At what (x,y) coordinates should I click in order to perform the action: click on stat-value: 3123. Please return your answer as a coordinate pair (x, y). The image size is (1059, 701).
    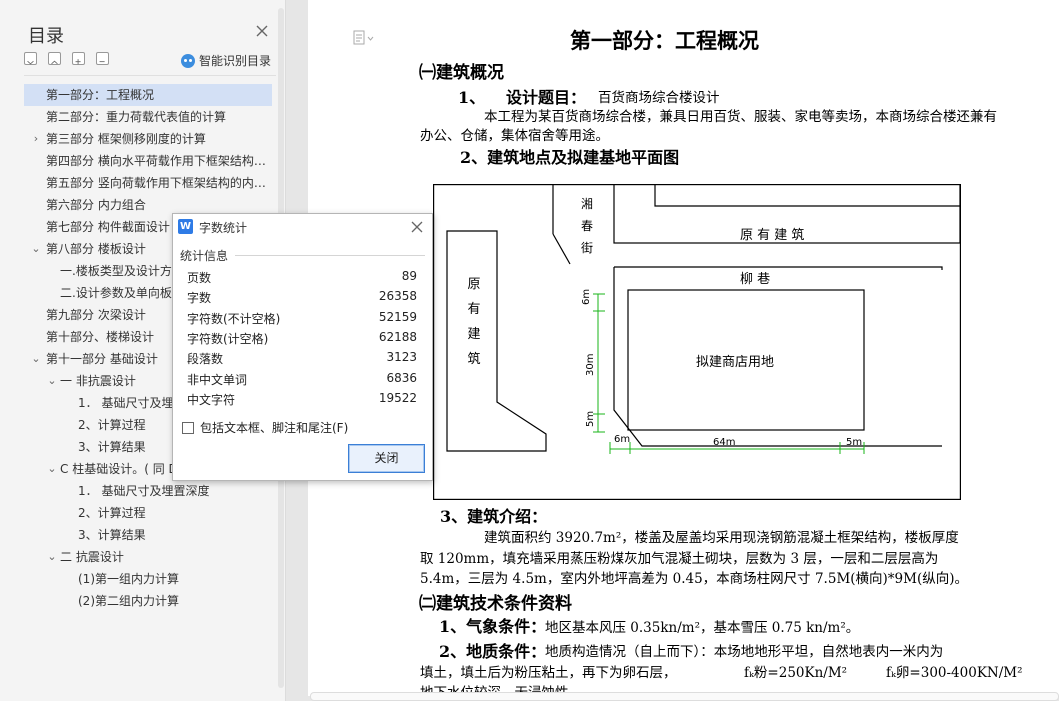
    Looking at the image, I should click on (401, 357).